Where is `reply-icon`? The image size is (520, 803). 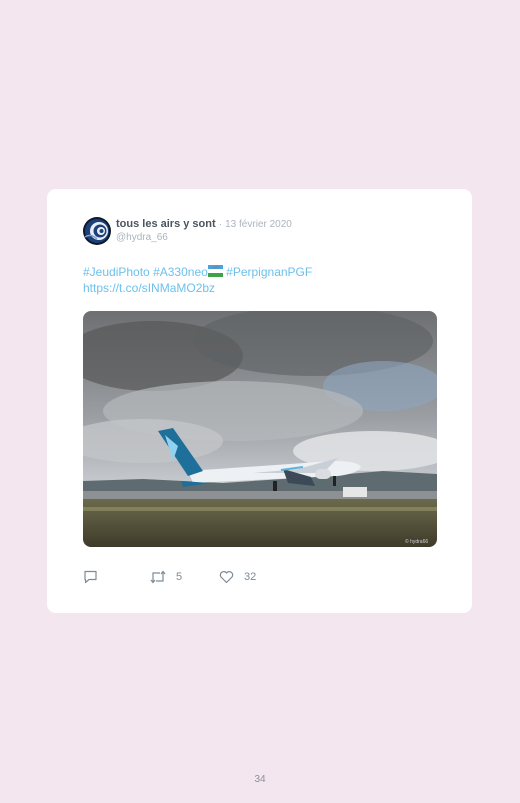
reply-icon is located at coordinates (90, 577).